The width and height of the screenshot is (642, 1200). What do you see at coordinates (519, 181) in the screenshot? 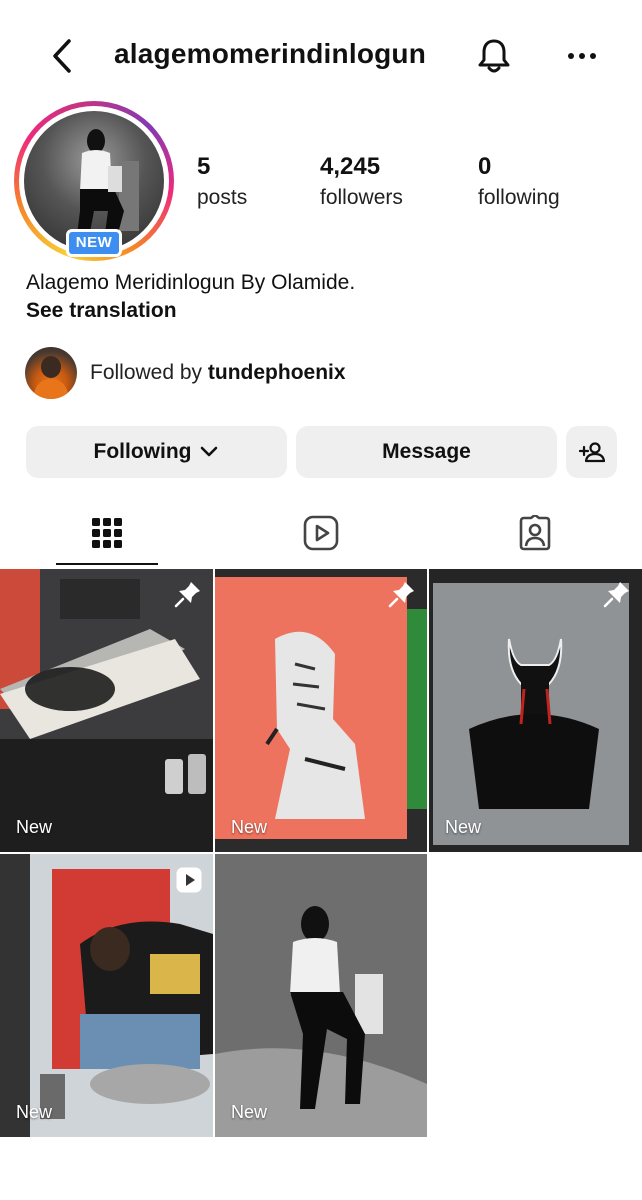
I see `stat-following: 0 following` at bounding box center [519, 181].